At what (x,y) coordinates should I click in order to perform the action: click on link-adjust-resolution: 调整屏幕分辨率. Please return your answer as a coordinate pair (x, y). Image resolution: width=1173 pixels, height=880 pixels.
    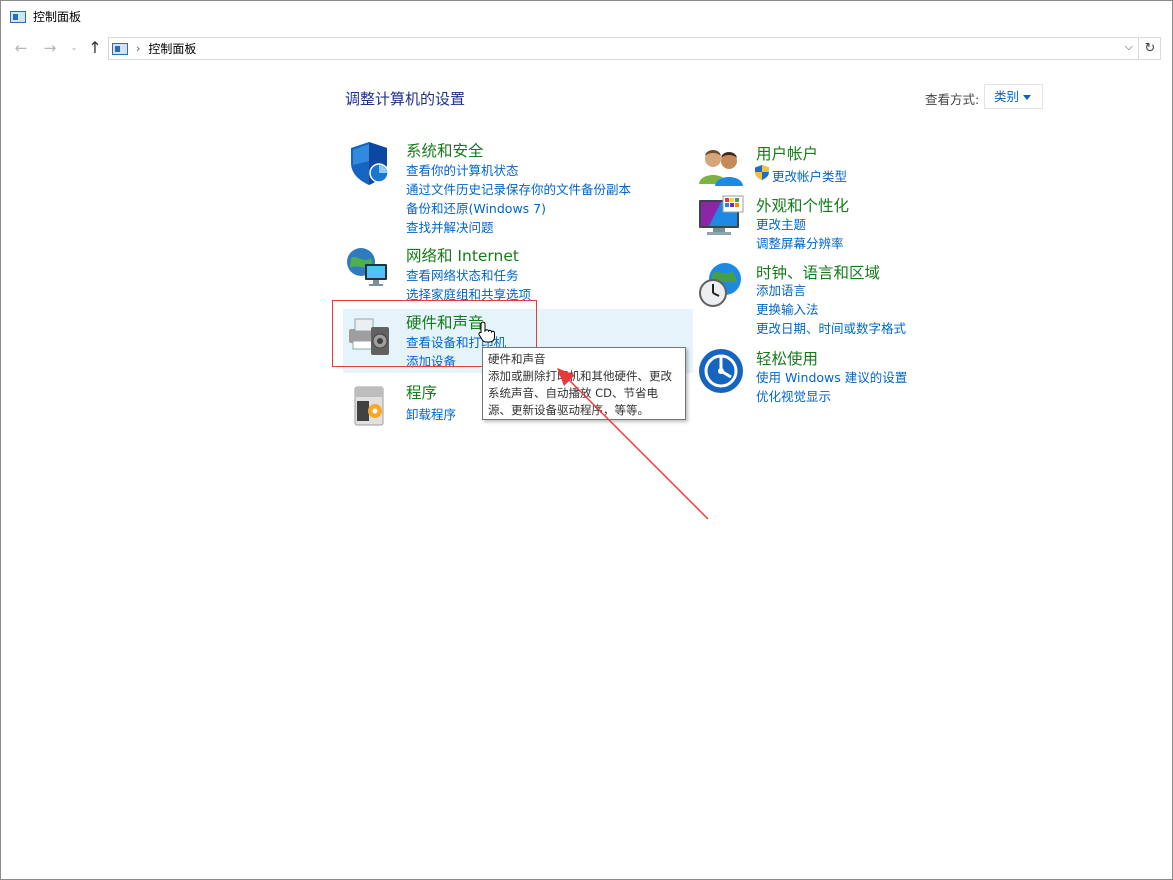
    Looking at the image, I should click on (800, 242).